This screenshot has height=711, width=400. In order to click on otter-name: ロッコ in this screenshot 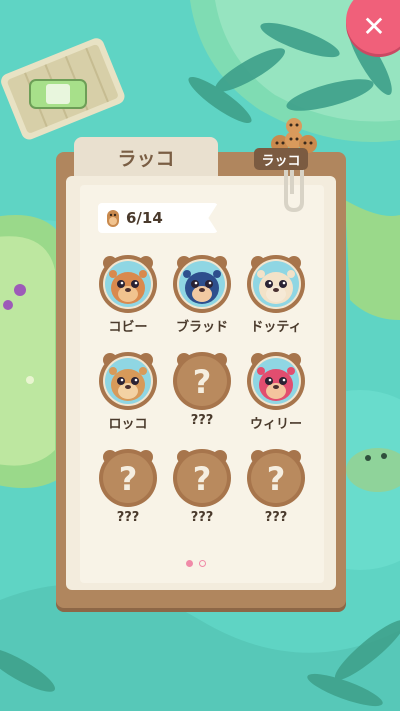, I will do `click(128, 424)`.